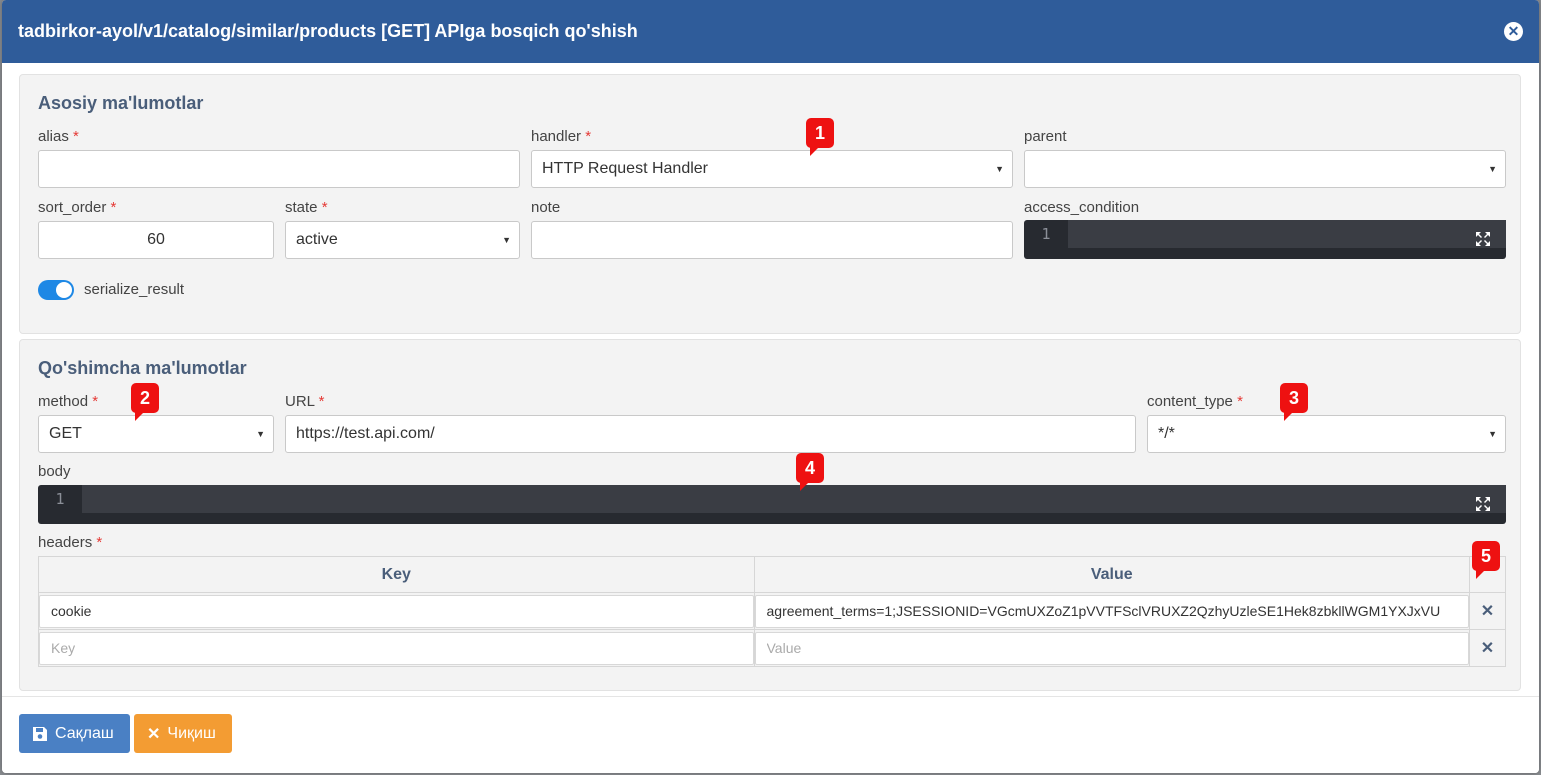 The image size is (1541, 775). I want to click on header-value-input, so click(1111, 611).